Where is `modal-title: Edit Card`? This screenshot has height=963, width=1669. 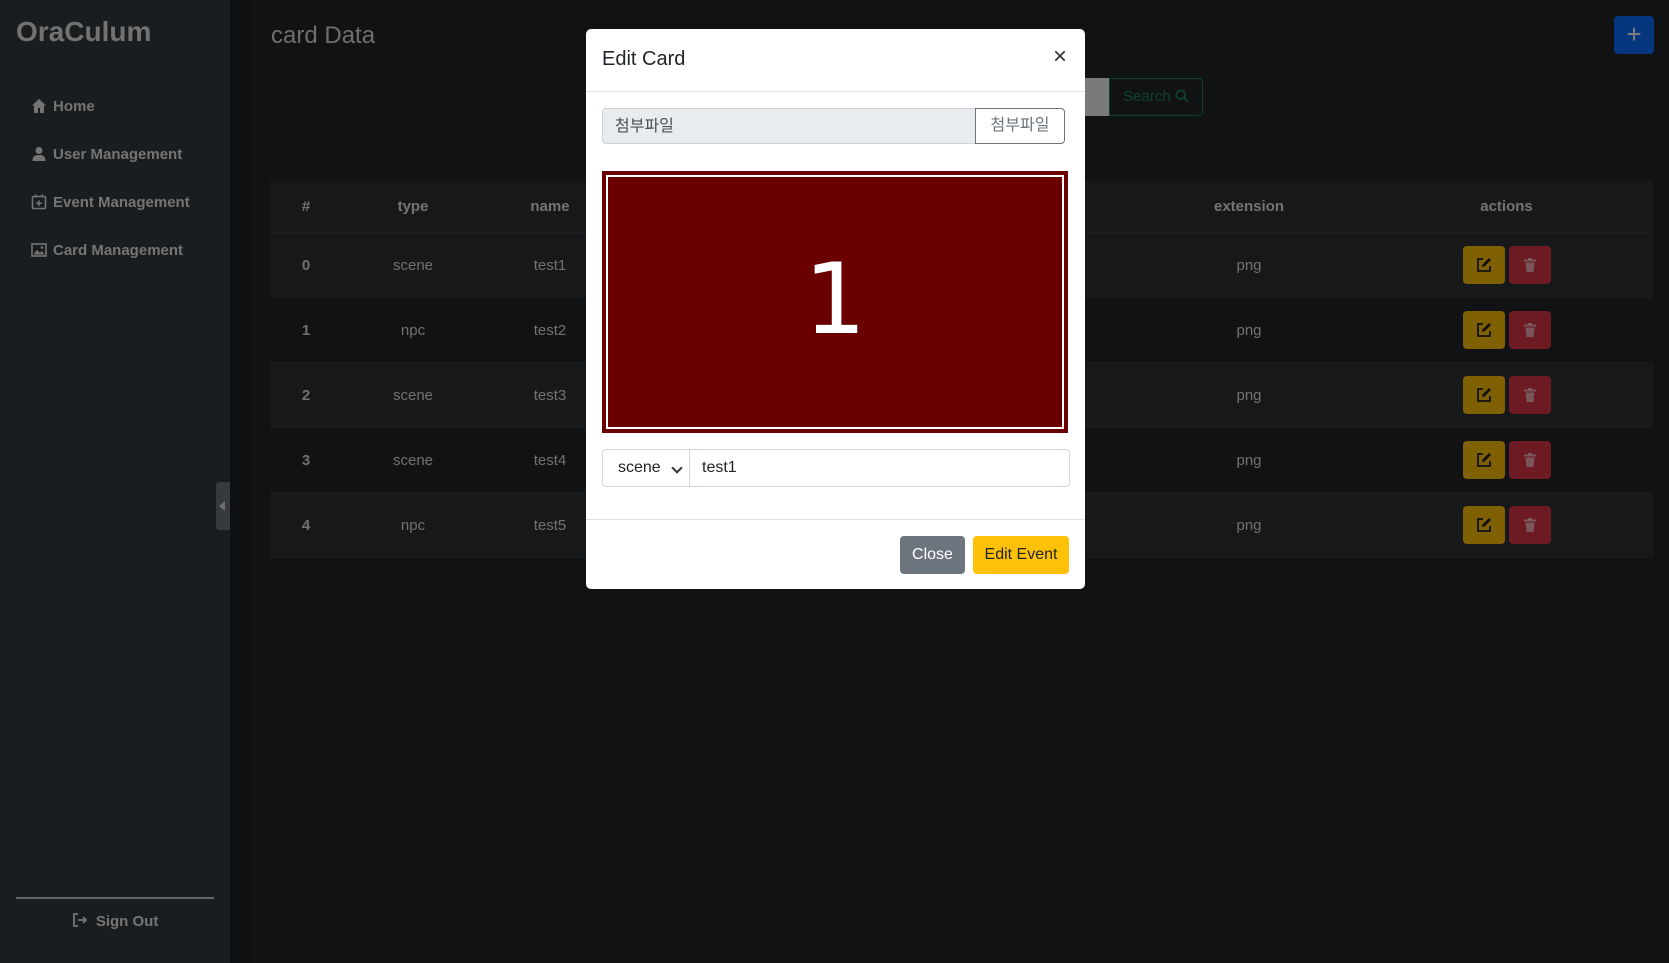 modal-title: Edit Card is located at coordinates (644, 59).